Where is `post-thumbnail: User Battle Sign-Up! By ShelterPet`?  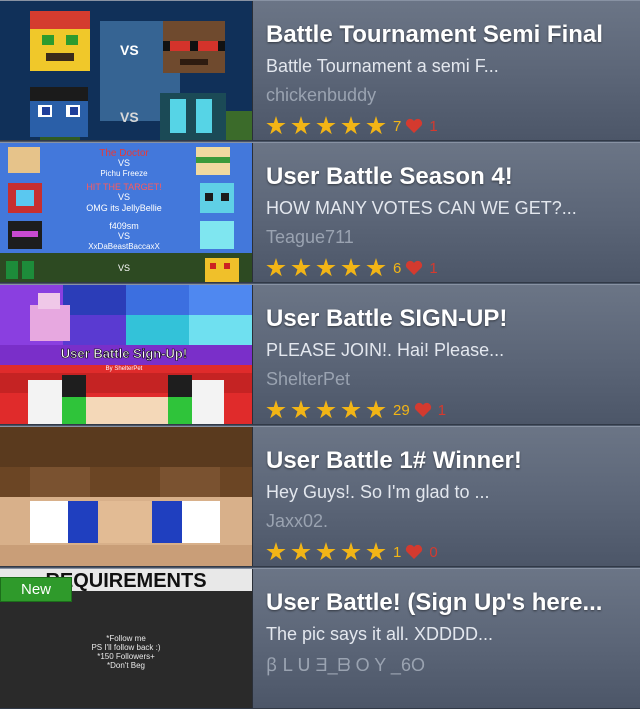 post-thumbnail: User Battle Sign-Up! By ShelterPet is located at coordinates (126, 354).